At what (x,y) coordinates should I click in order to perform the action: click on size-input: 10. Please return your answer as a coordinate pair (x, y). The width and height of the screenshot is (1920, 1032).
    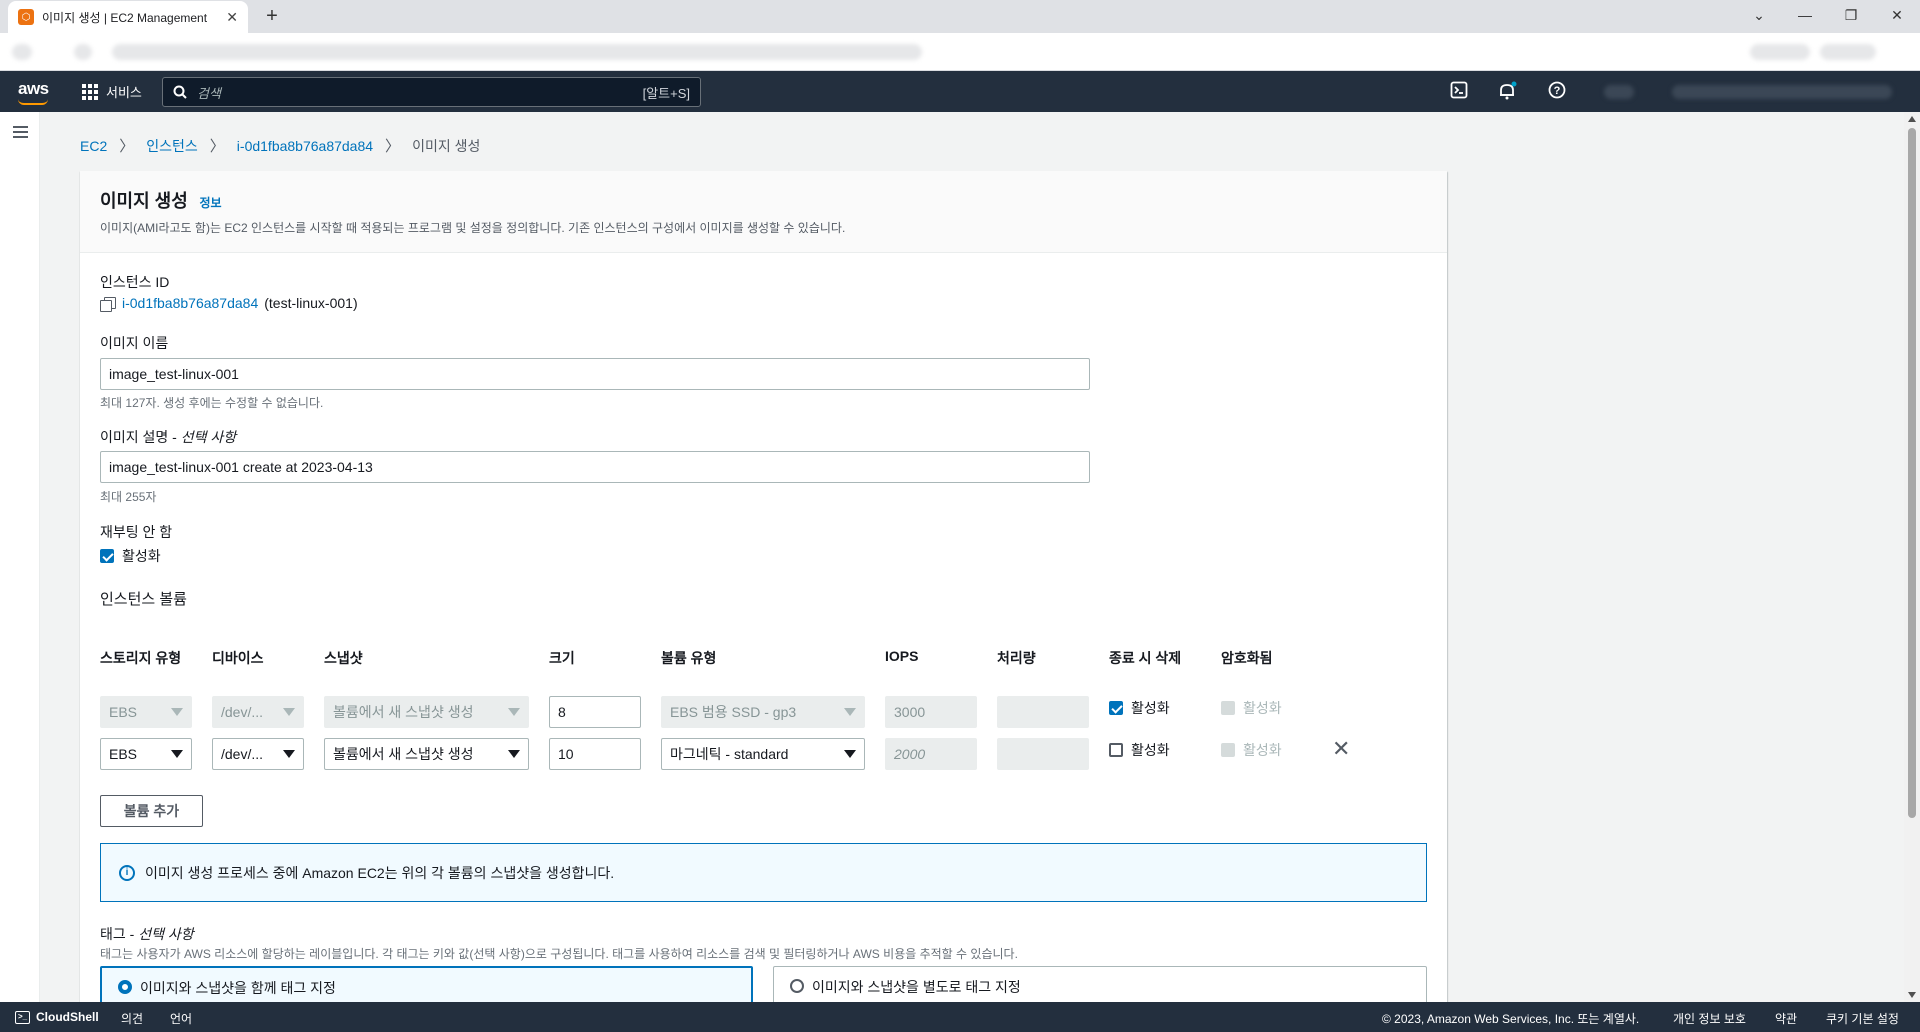
    Looking at the image, I should click on (595, 754).